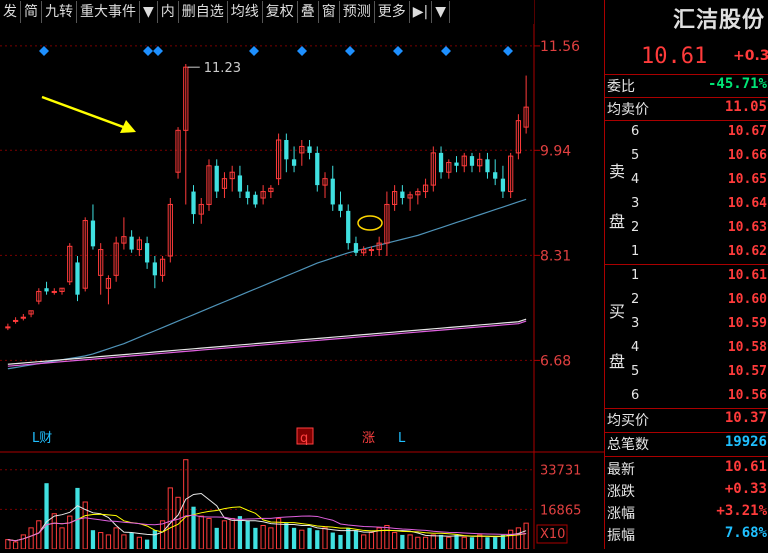 The image size is (768, 553). What do you see at coordinates (747, 347) in the screenshot?
I see `buy-price-4: 10.58` at bounding box center [747, 347].